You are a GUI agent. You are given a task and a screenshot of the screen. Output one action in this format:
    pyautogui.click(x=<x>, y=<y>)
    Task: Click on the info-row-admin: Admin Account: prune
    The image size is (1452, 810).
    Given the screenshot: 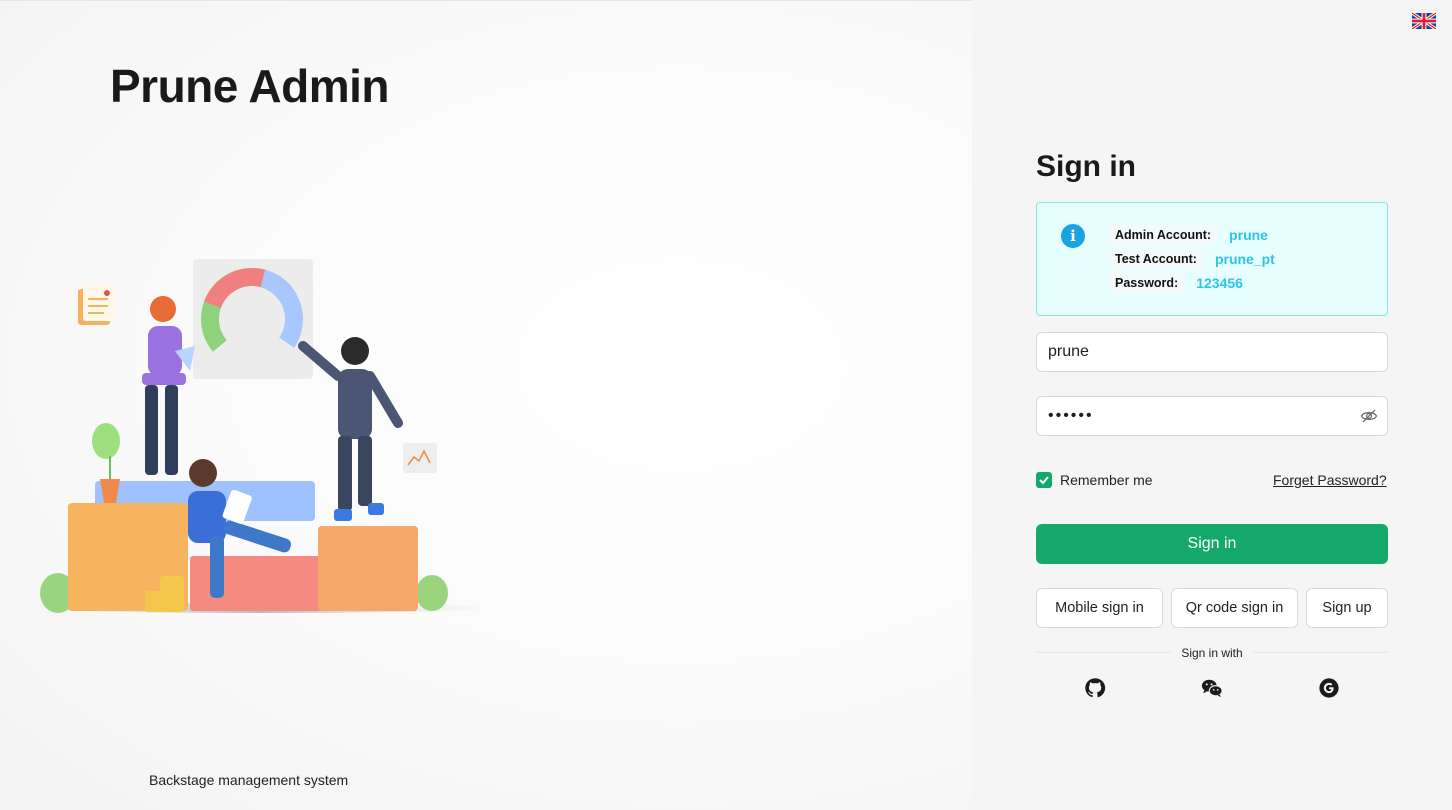 What is the action you would take?
    pyautogui.click(x=1188, y=235)
    